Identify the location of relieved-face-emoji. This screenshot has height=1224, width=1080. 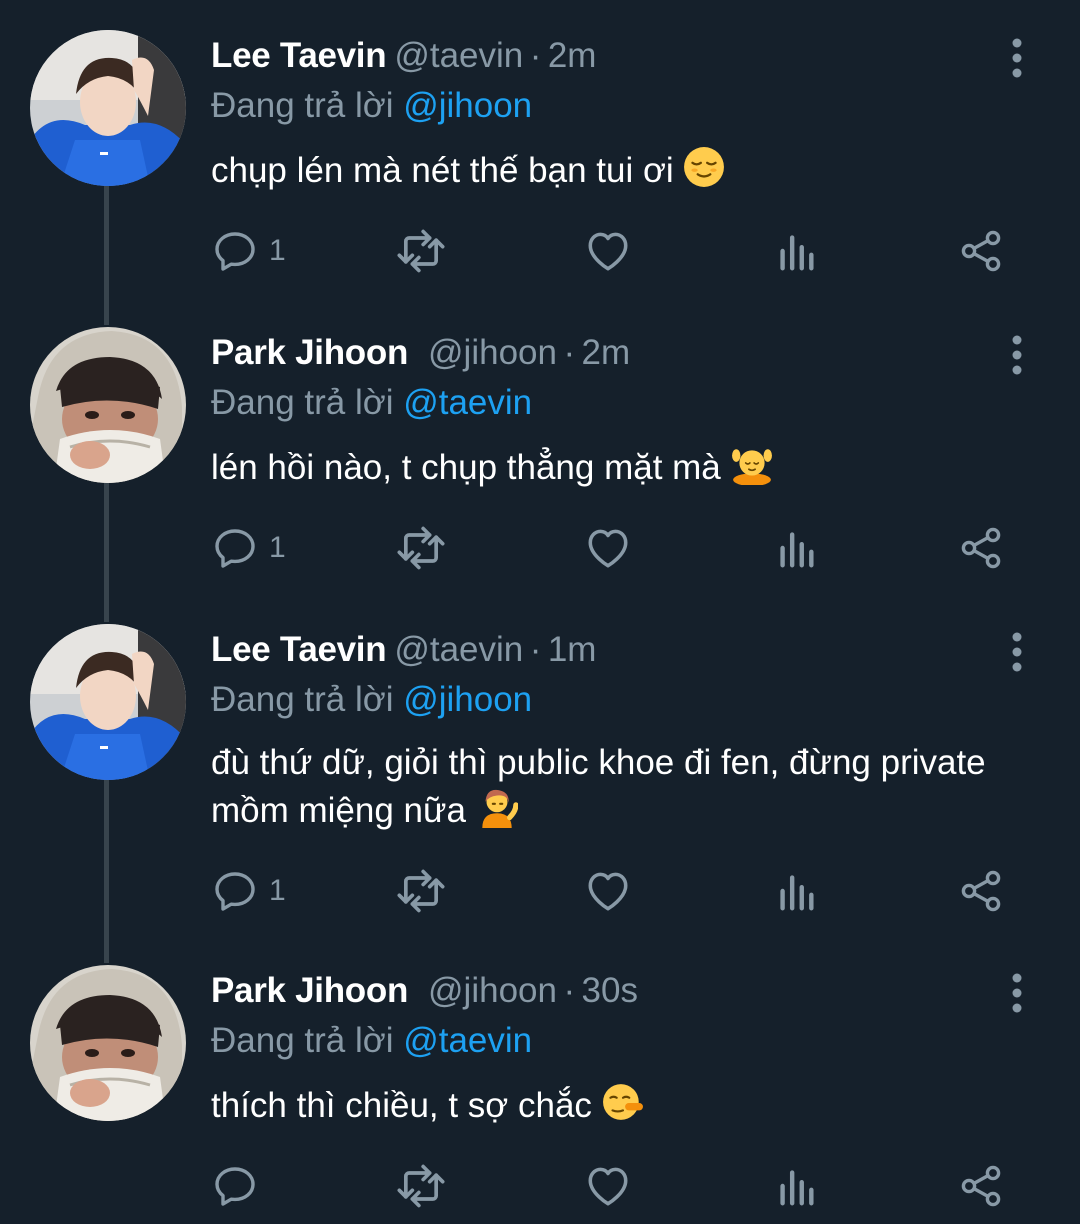
(704, 167).